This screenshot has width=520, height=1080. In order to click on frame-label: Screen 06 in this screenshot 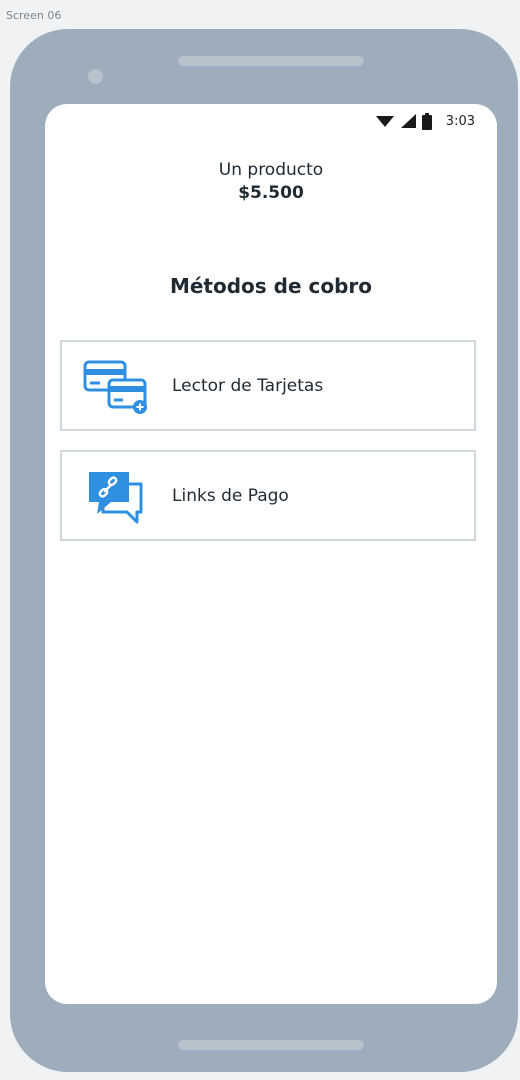, I will do `click(34, 15)`.